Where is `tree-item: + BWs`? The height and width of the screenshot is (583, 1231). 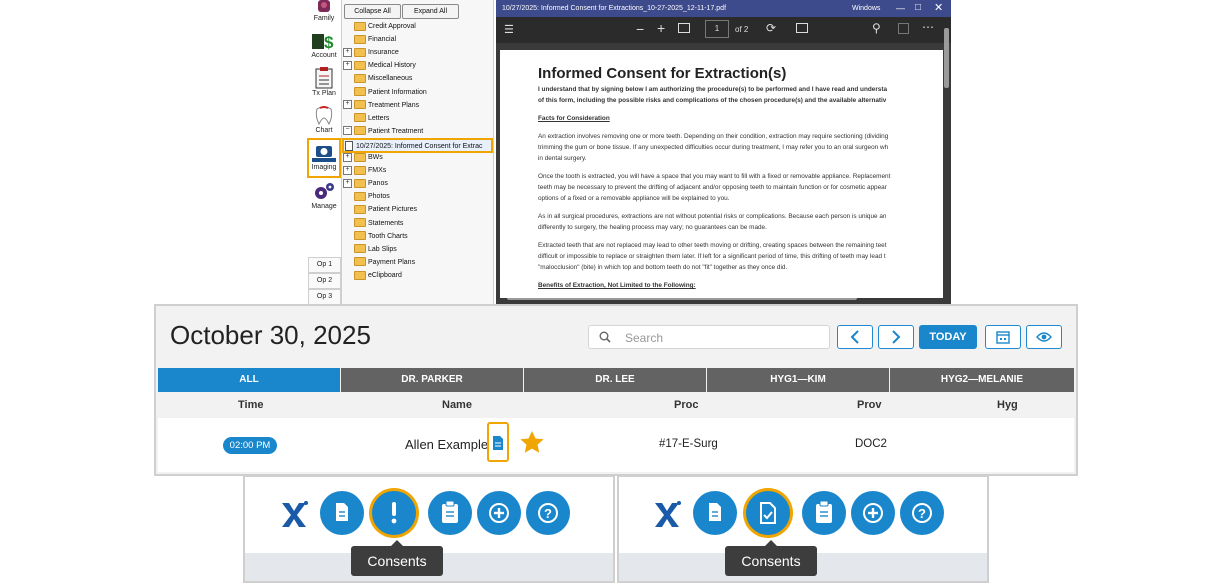 tree-item: + BWs is located at coordinates (363, 158).